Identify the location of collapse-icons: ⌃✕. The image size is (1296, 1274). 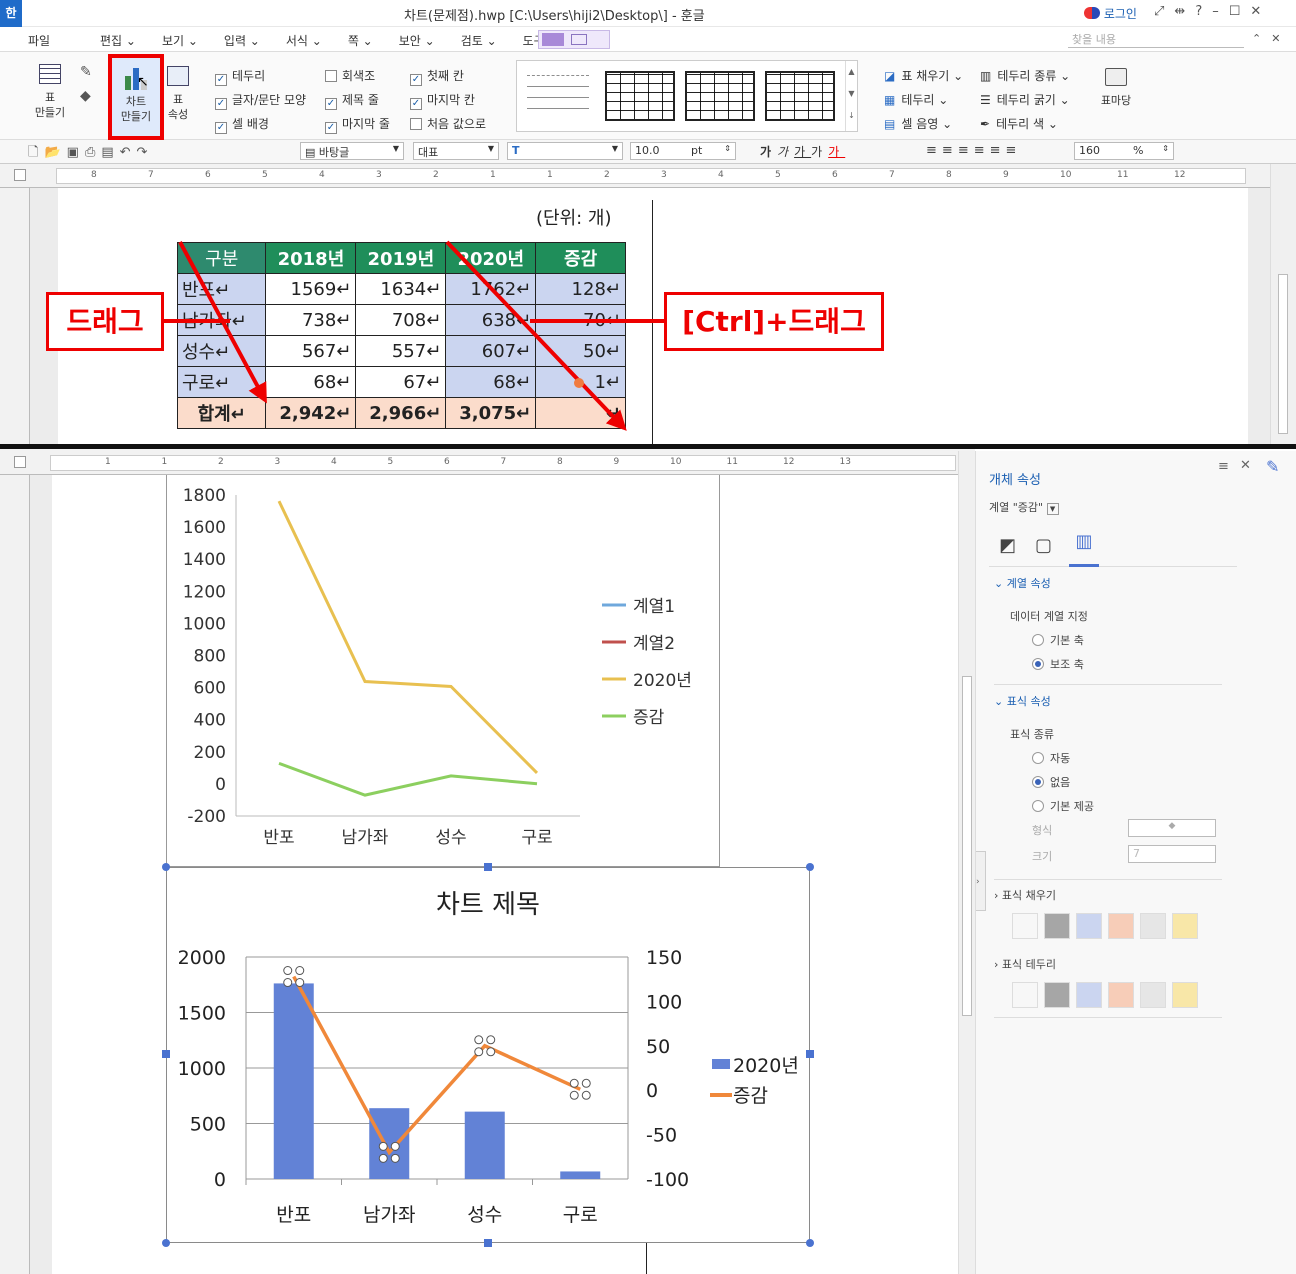
(1271, 38).